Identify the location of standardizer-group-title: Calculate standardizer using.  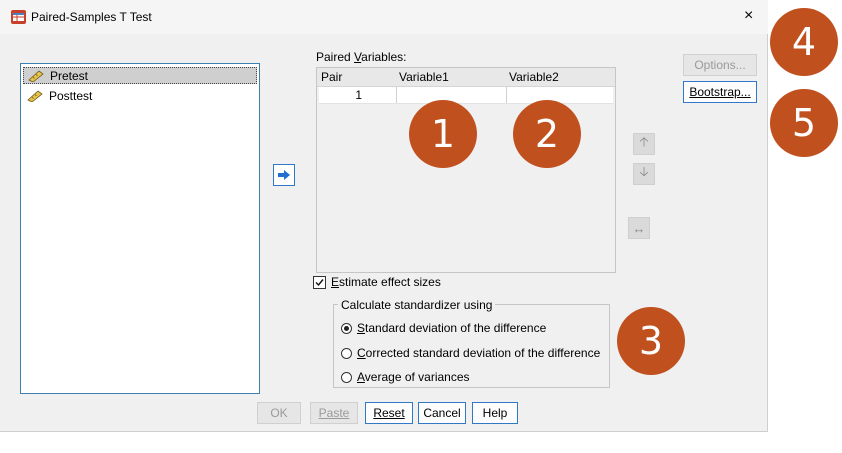
(417, 305).